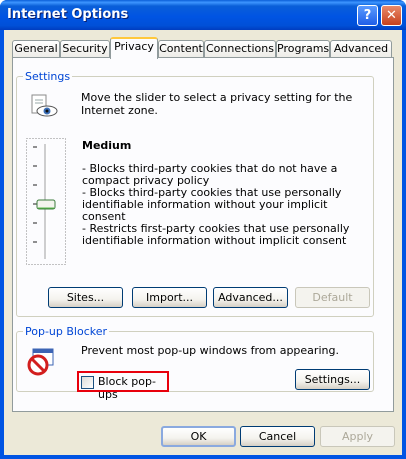 The image size is (406, 459). I want to click on tab-general: General, so click(36, 49).